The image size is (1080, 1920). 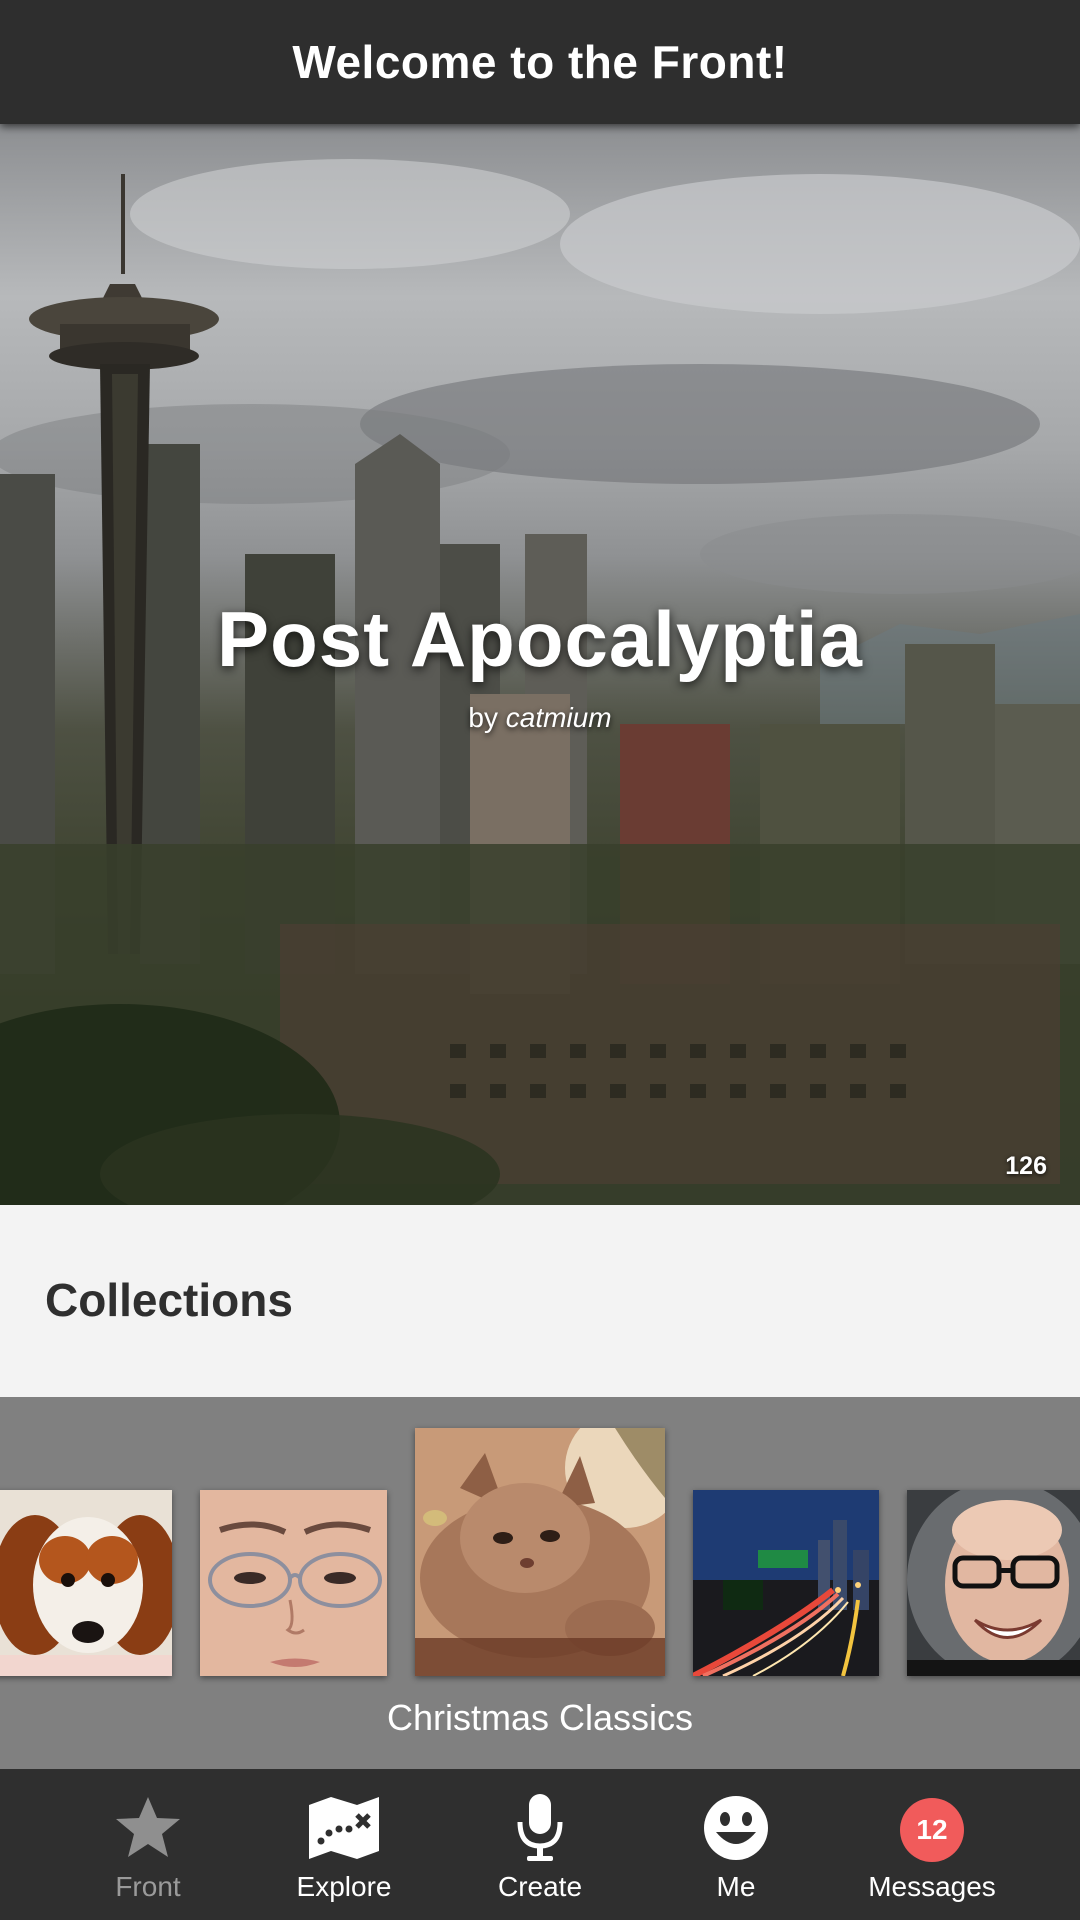 I want to click on featured-title: Post Apocalyptia, so click(x=540, y=639).